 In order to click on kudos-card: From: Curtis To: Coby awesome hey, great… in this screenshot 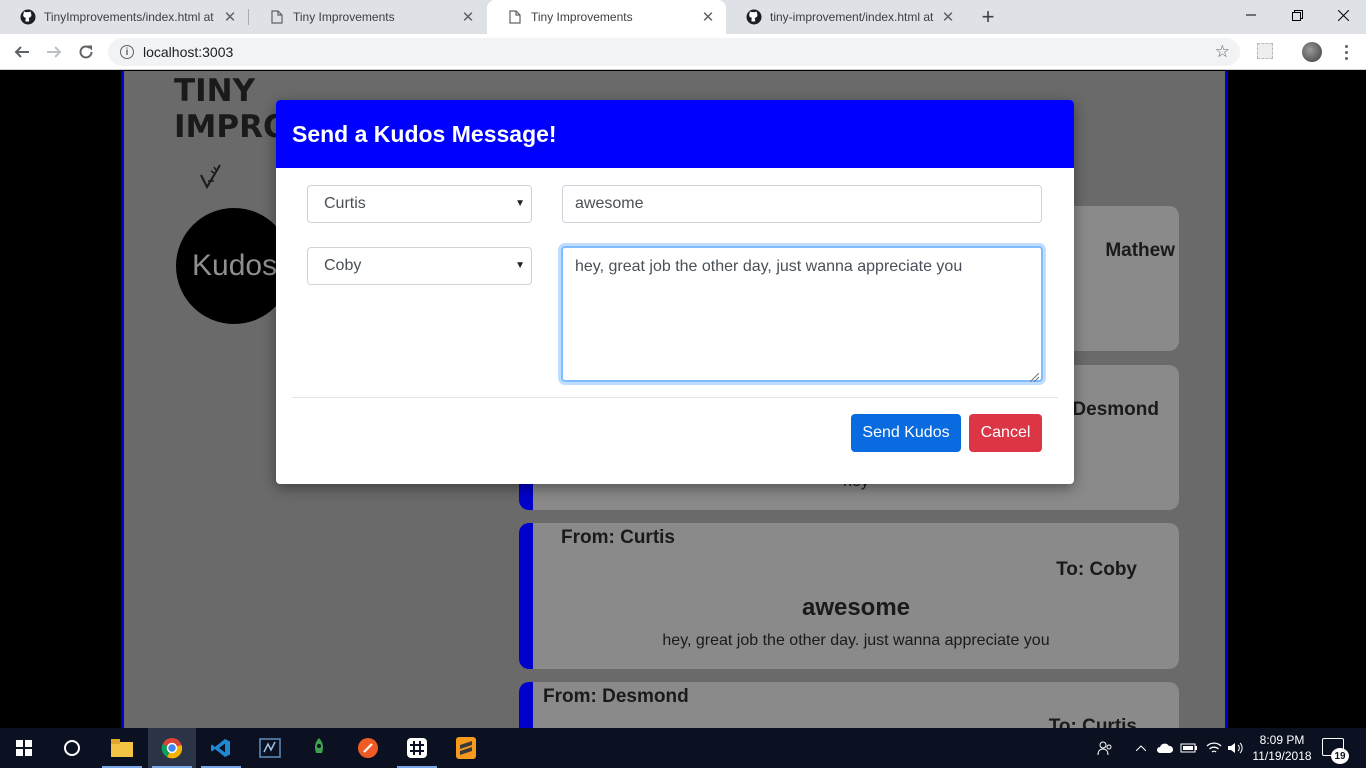, I will do `click(849, 596)`.